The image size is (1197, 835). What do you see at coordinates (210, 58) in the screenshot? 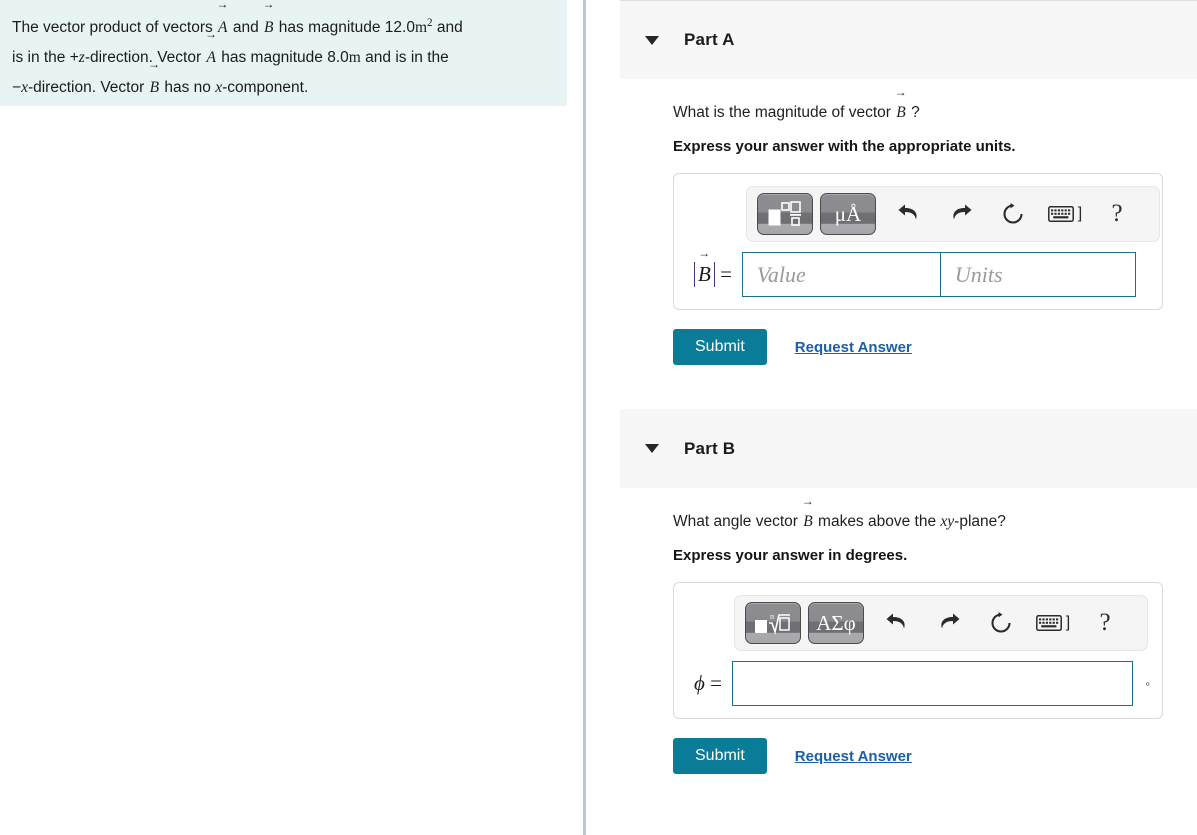
I see `vector-a-symbol-2: A` at bounding box center [210, 58].